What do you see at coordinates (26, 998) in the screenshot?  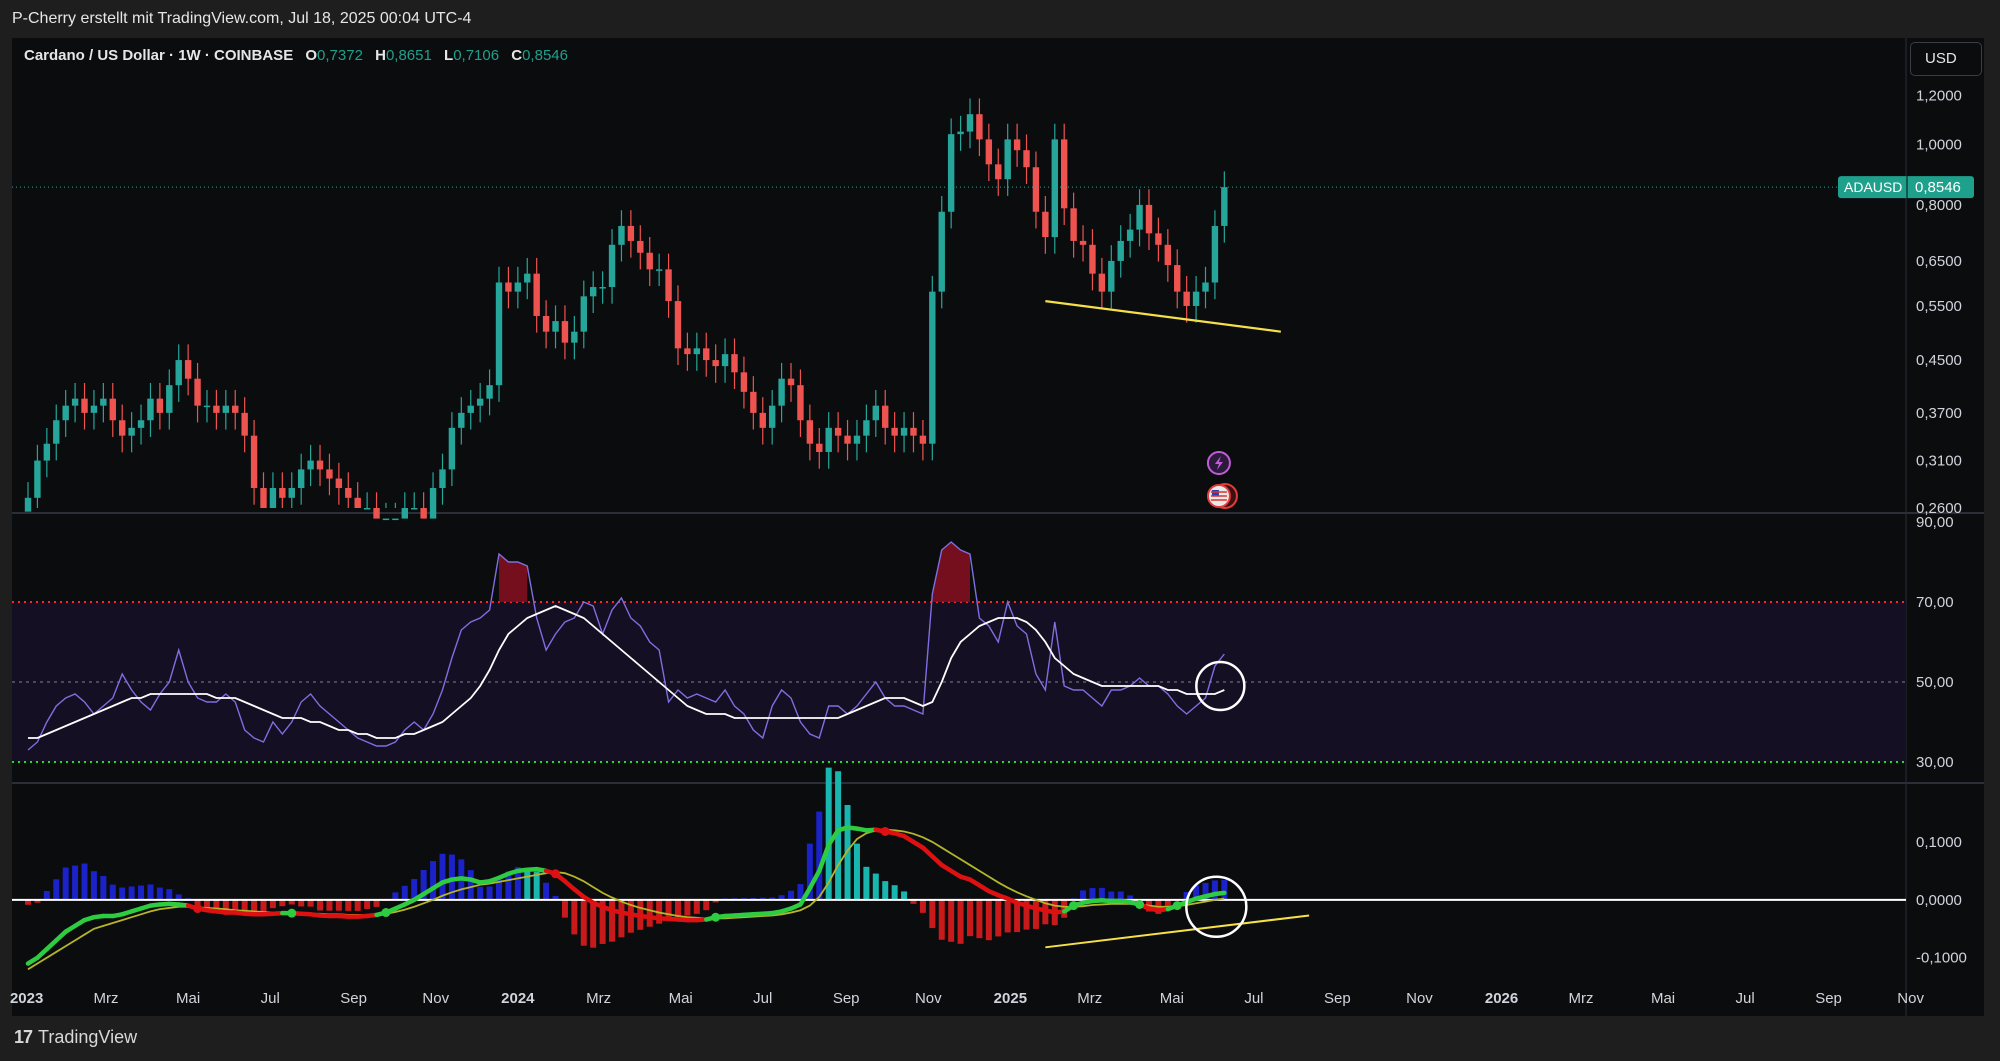 I see `time-axis-tick: 2023` at bounding box center [26, 998].